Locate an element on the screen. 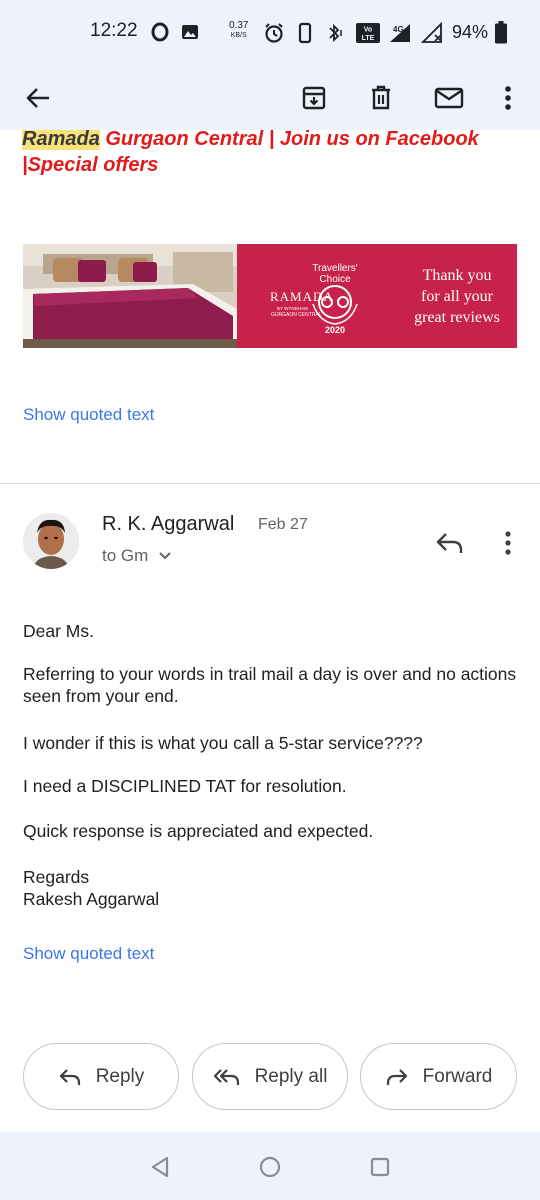 The height and width of the screenshot is (1200, 540). archive-icon is located at coordinates (314, 98).